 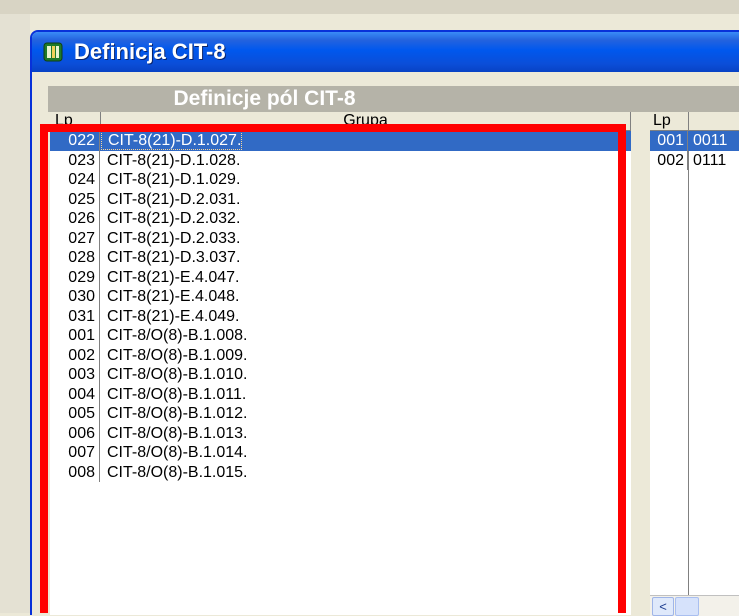 What do you see at coordinates (710, 160) in the screenshot?
I see `row-code: 0111` at bounding box center [710, 160].